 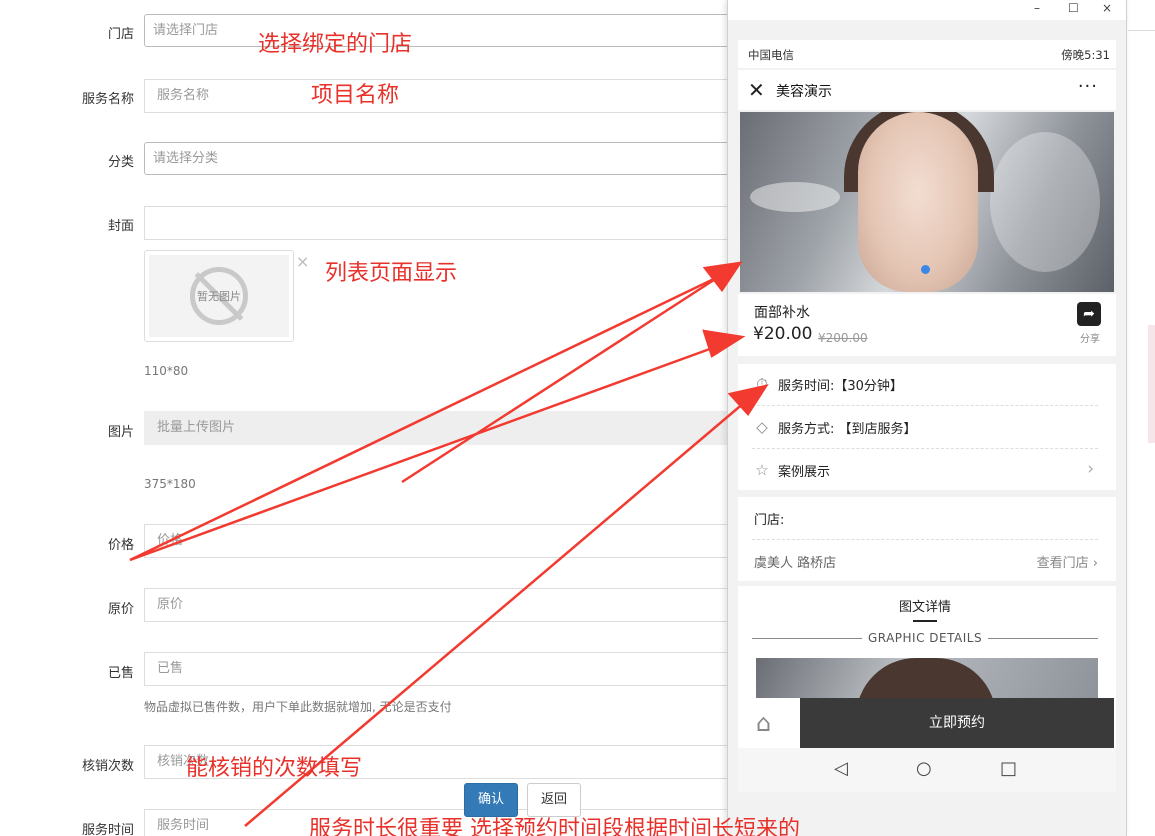 What do you see at coordinates (444, 428) in the screenshot?
I see `batch-upload-button: 批量上传图片` at bounding box center [444, 428].